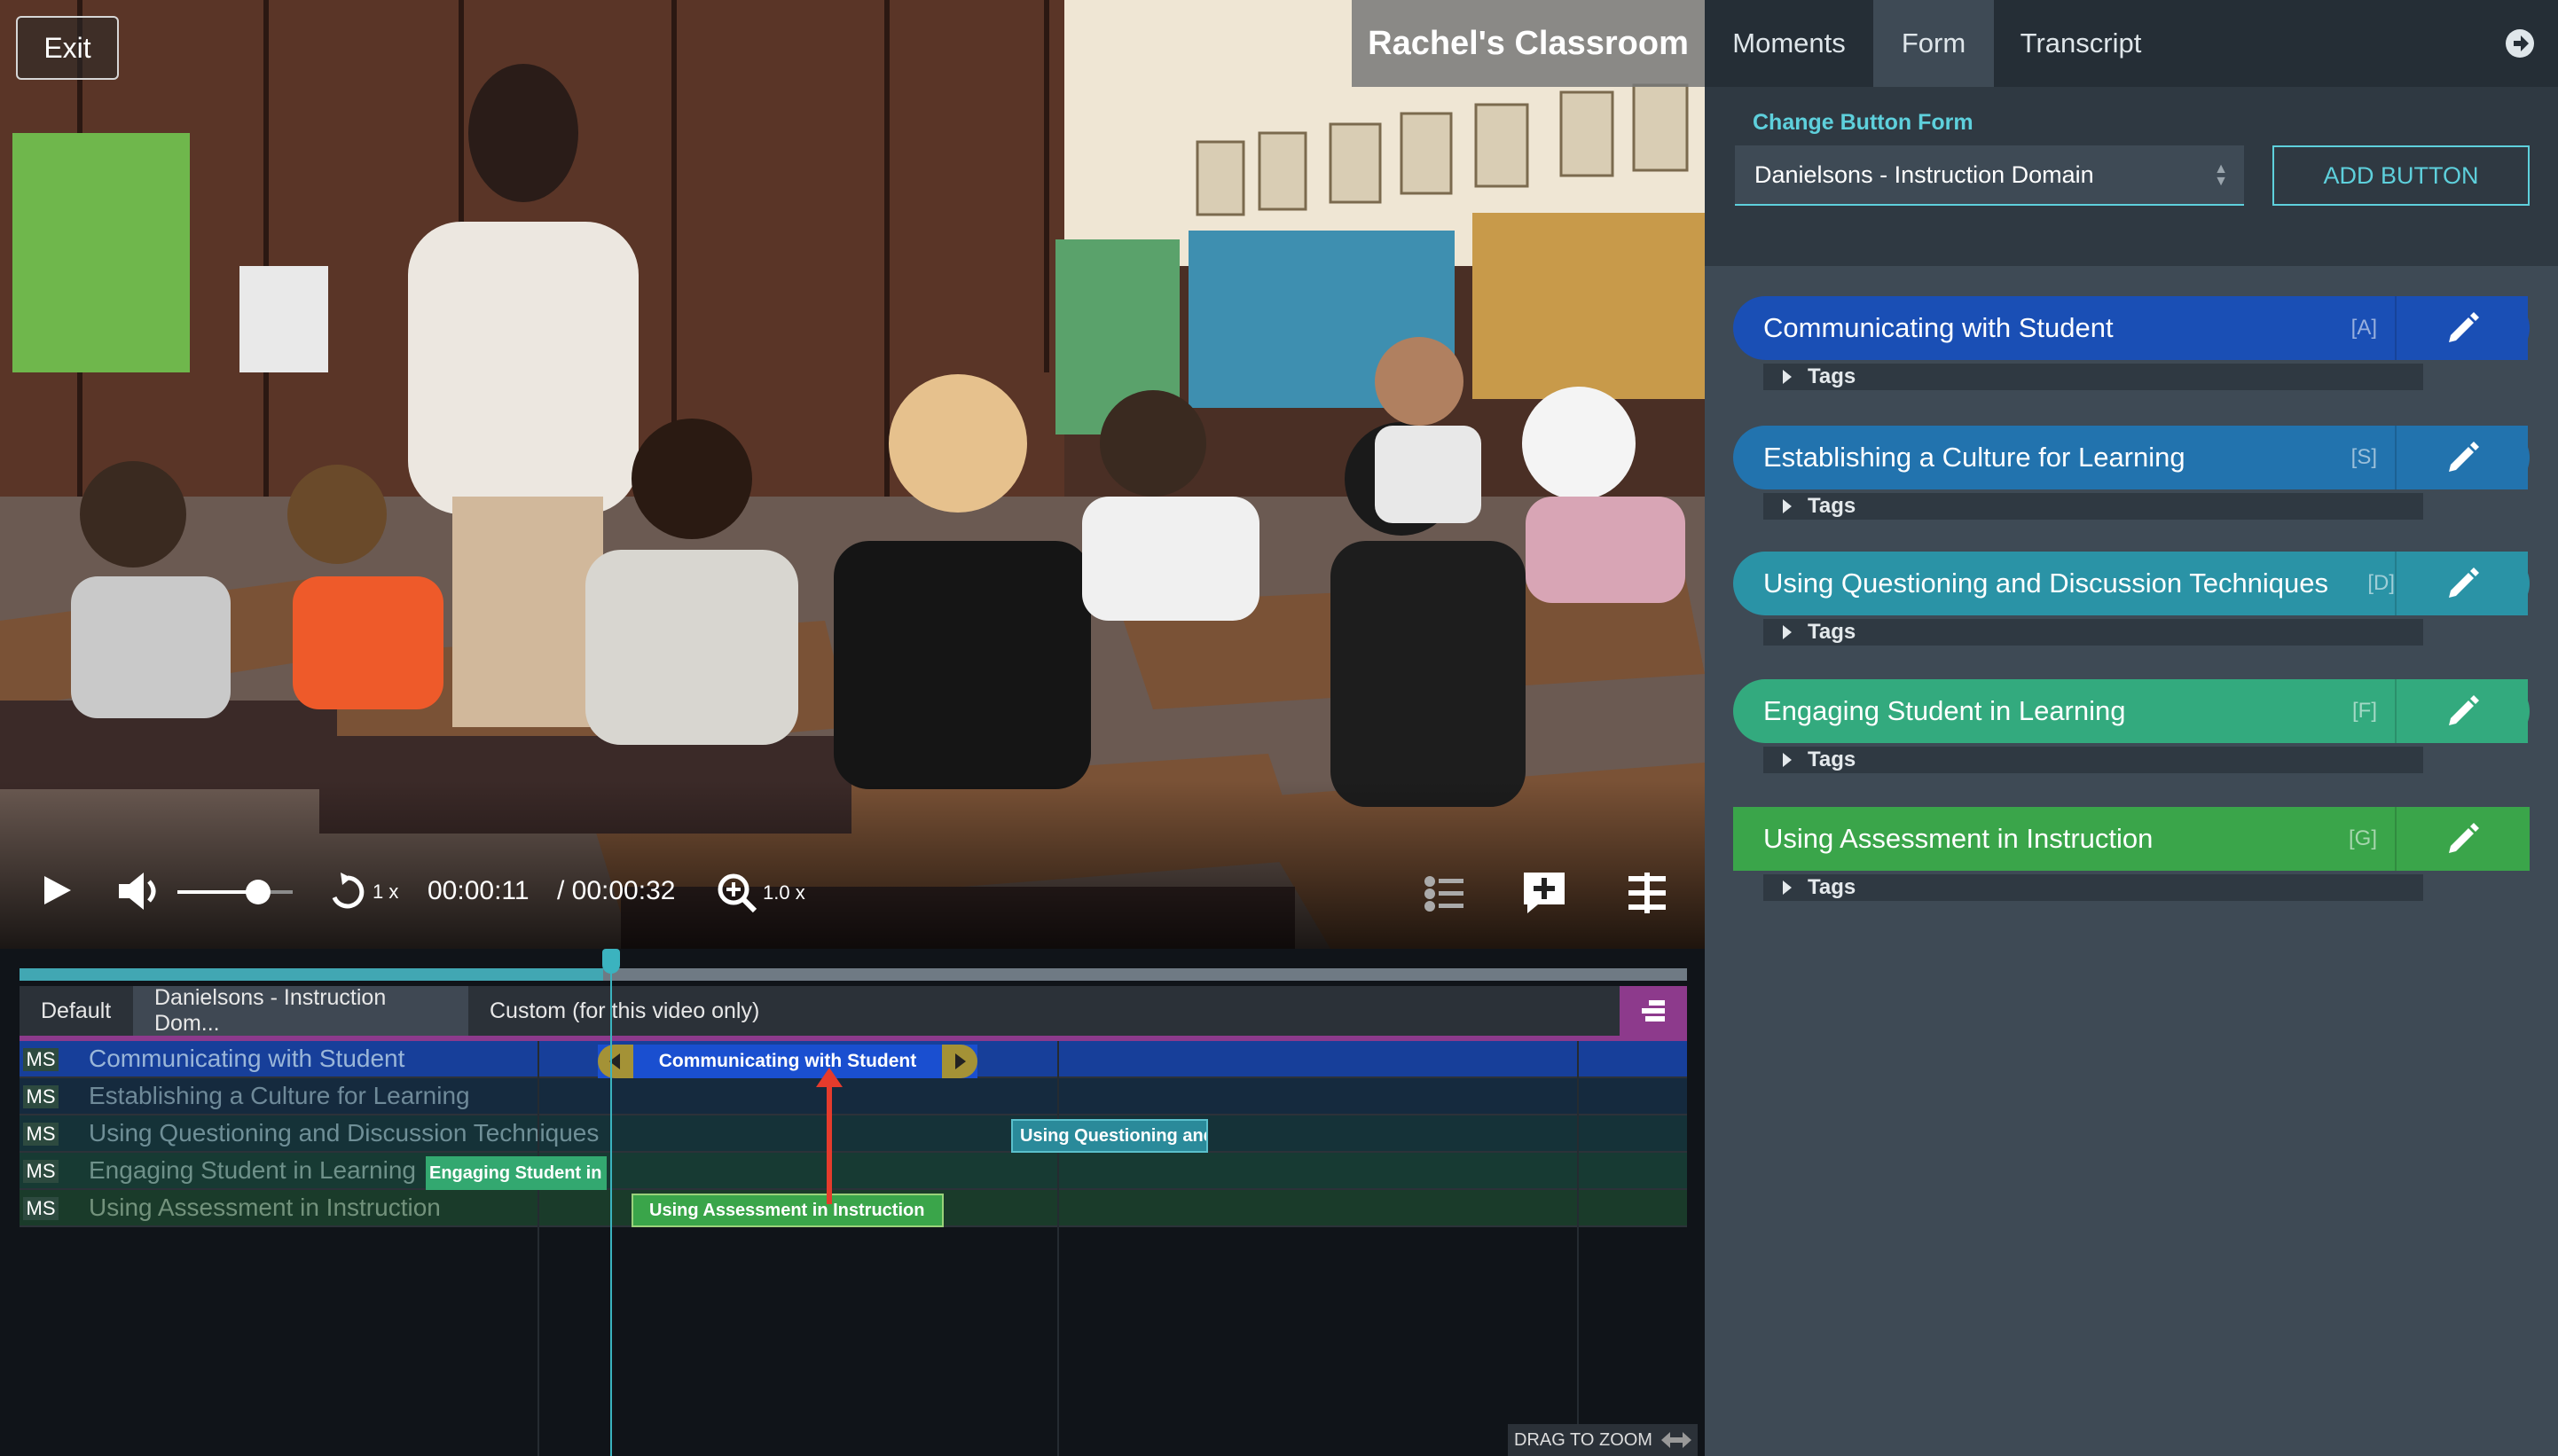 The width and height of the screenshot is (2558, 1456). I want to click on volume-button, so click(140, 891).